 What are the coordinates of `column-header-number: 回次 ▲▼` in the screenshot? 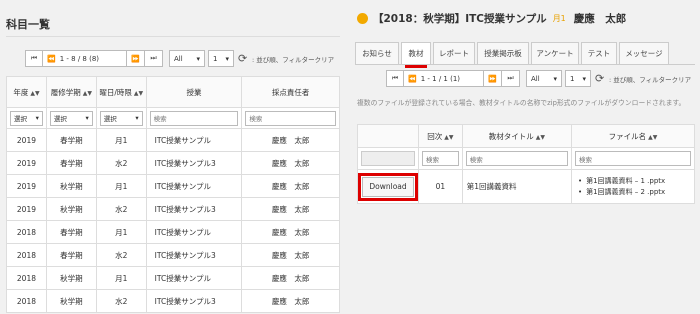 It's located at (440, 136).